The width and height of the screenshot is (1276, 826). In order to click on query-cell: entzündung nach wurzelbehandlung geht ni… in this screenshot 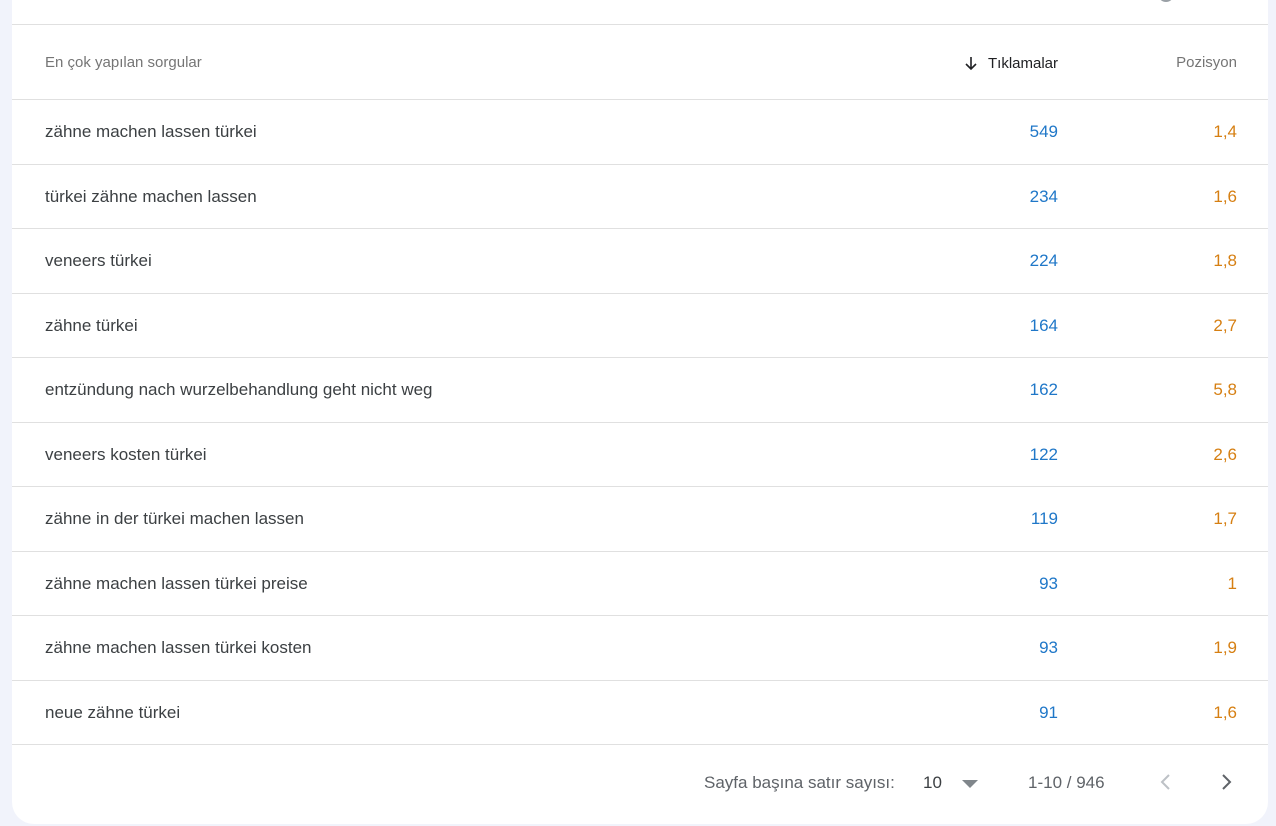, I will do `click(239, 389)`.